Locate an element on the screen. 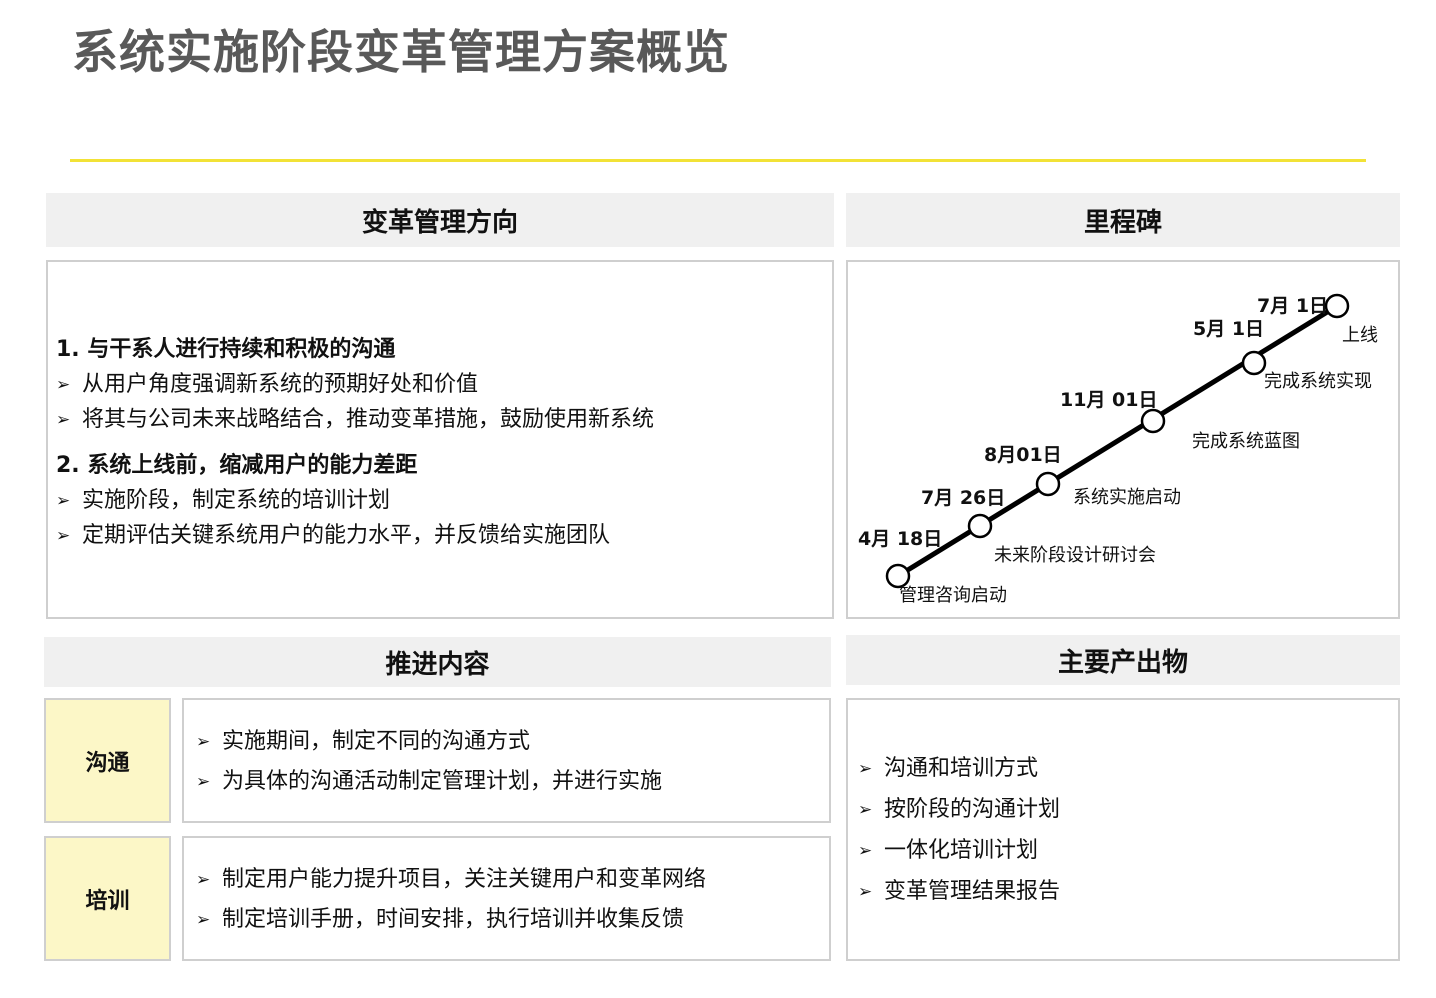 The width and height of the screenshot is (1436, 998). content-item: ➢ 制定用户能力提升项目，关注关键用户和变革网络 is located at coordinates (451, 880).